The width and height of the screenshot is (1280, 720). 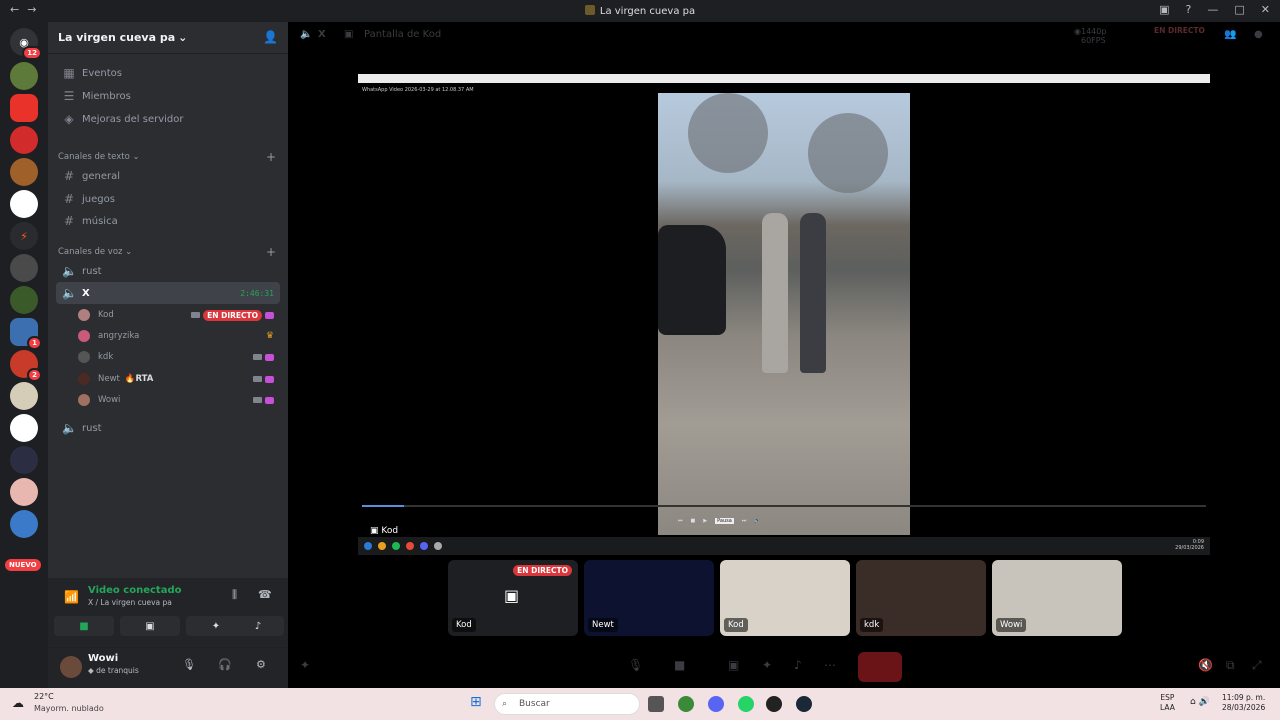 What do you see at coordinates (1230, 34) in the screenshot?
I see `members-icon: 👥` at bounding box center [1230, 34].